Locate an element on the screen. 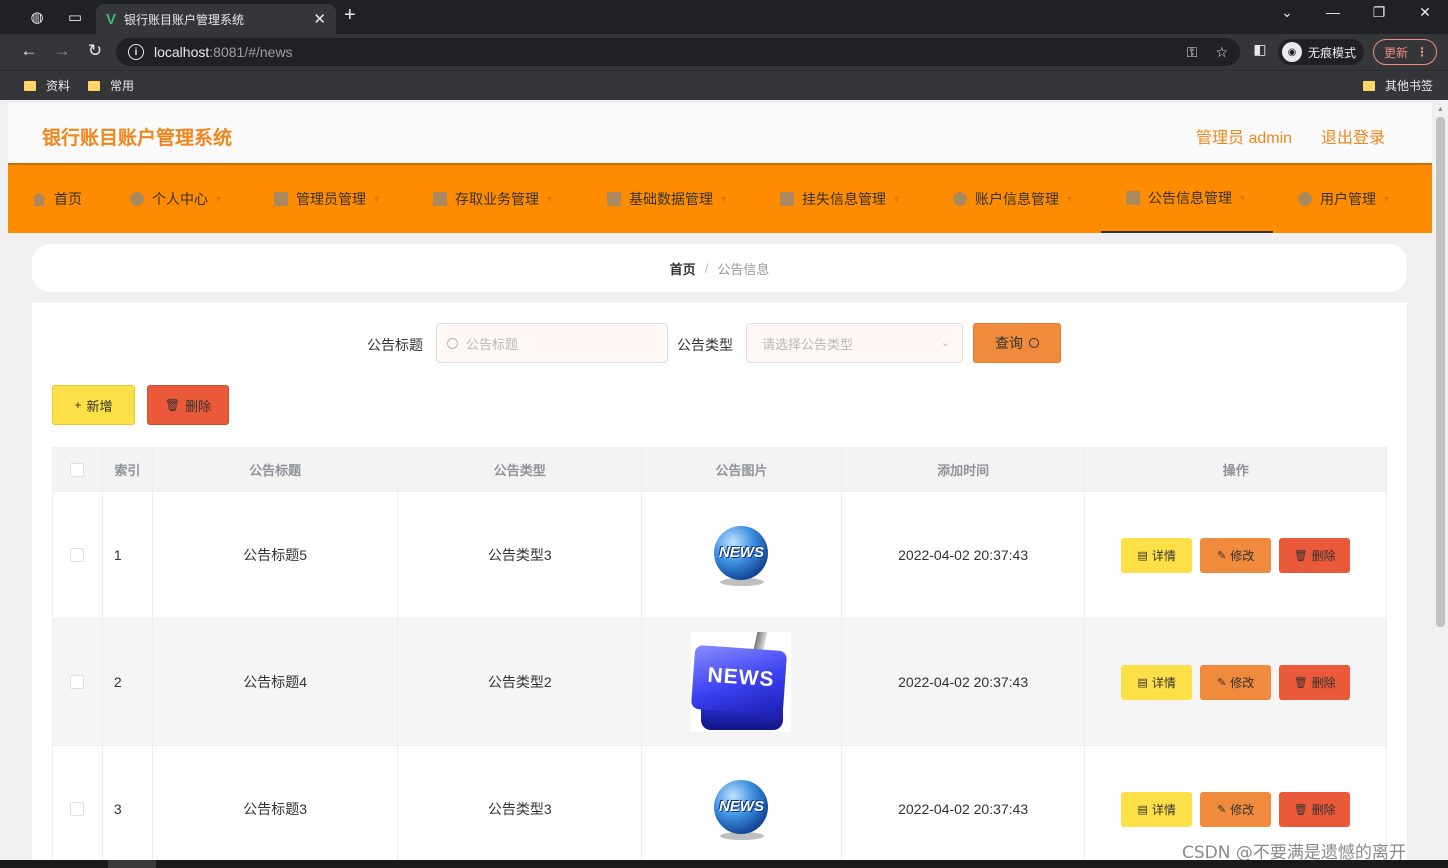 This screenshot has height=868, width=1448. batch-delete-button: 🗑 删除 is located at coordinates (188, 405).